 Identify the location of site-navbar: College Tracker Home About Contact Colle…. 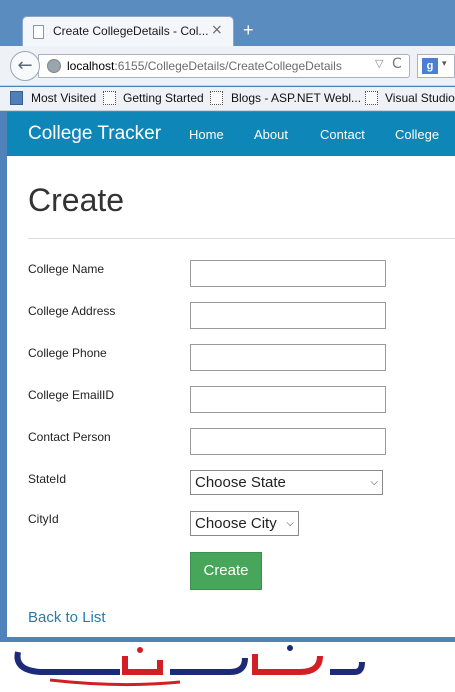
(231, 134).